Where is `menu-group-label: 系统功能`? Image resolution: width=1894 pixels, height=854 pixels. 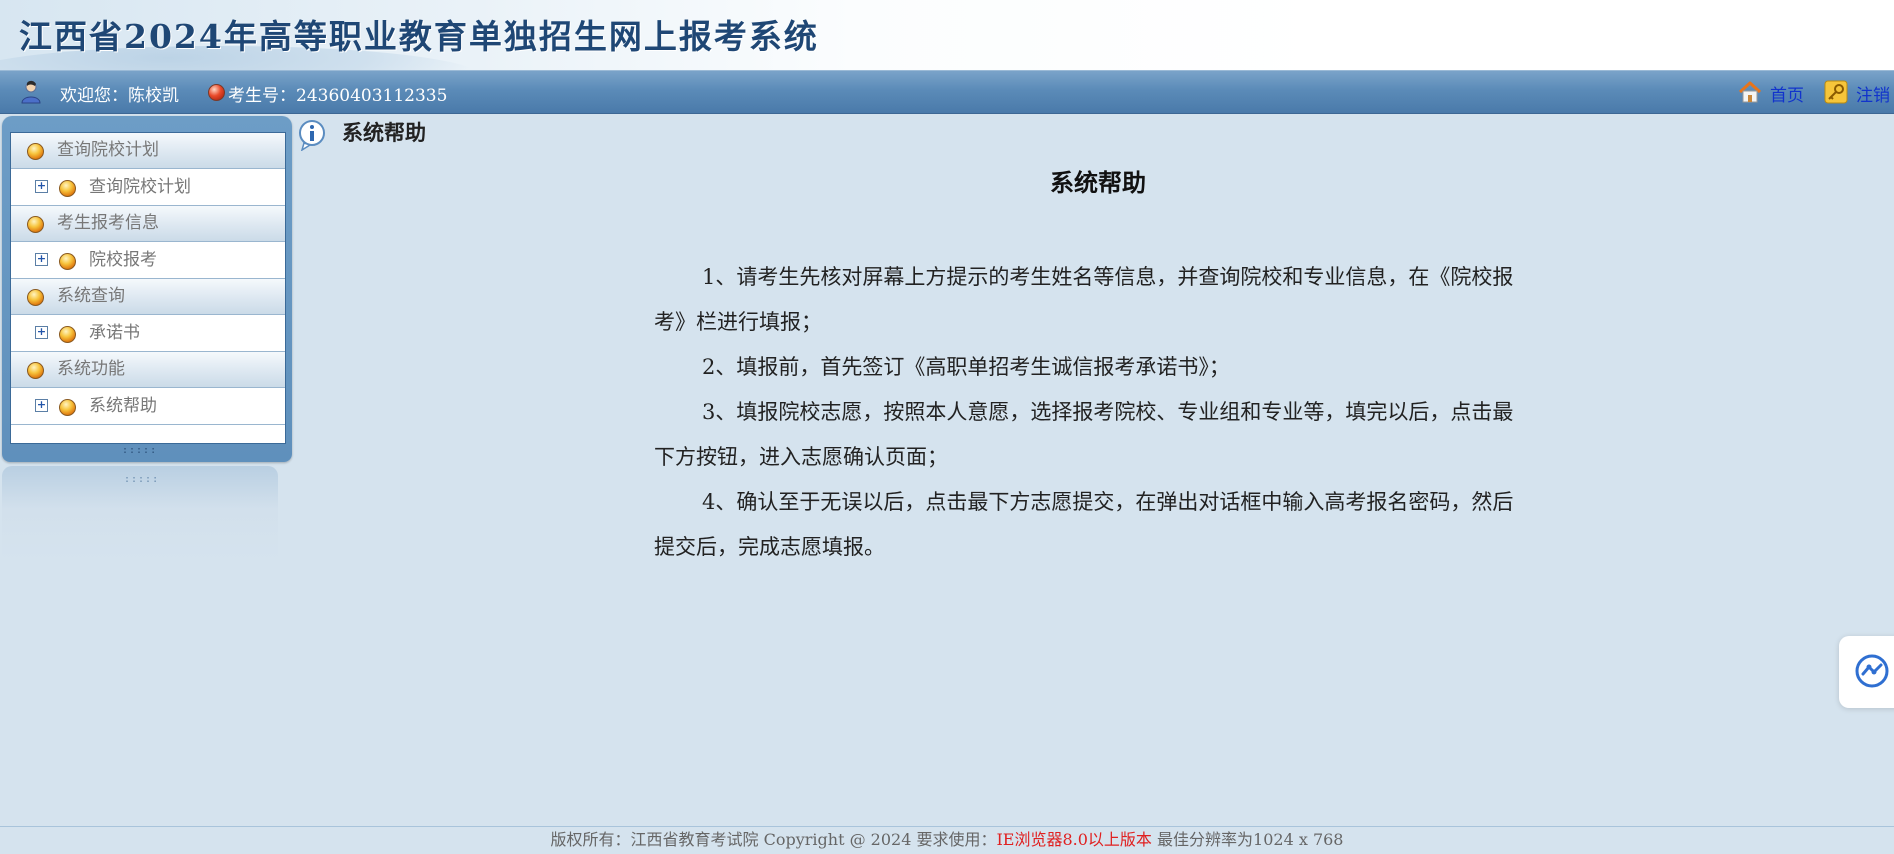 menu-group-label: 系统功能 is located at coordinates (91, 369).